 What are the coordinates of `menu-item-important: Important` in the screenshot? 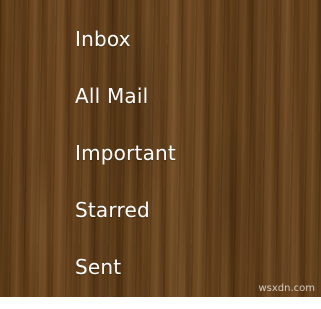 It's located at (125, 166).